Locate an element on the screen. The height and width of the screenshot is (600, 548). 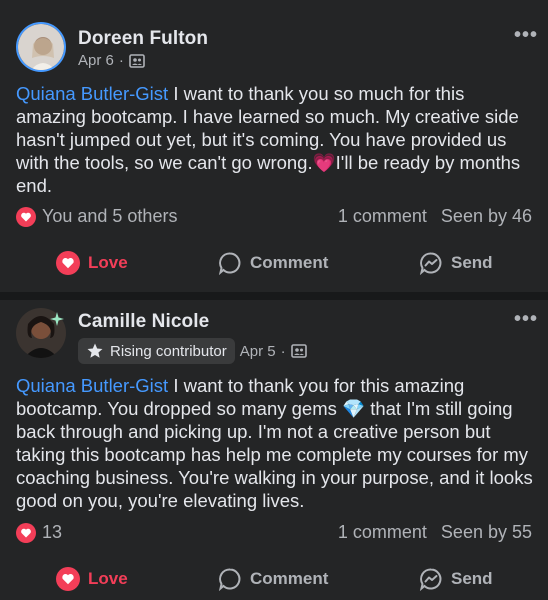
badge-label: Rising contributor is located at coordinates (168, 351).